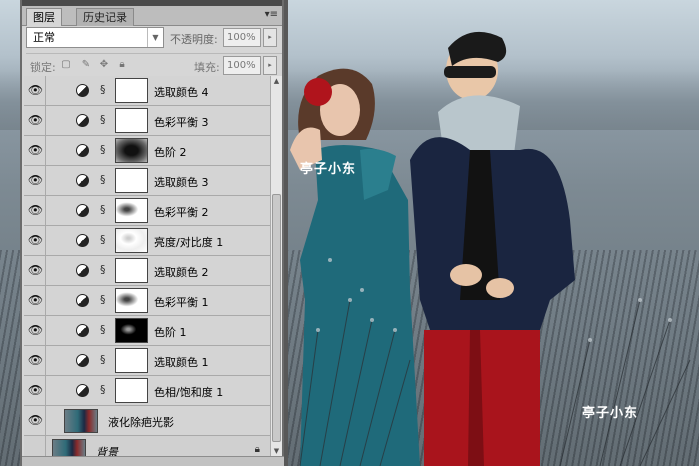  I want to click on visibility-toggle-empty, so click(36, 446).